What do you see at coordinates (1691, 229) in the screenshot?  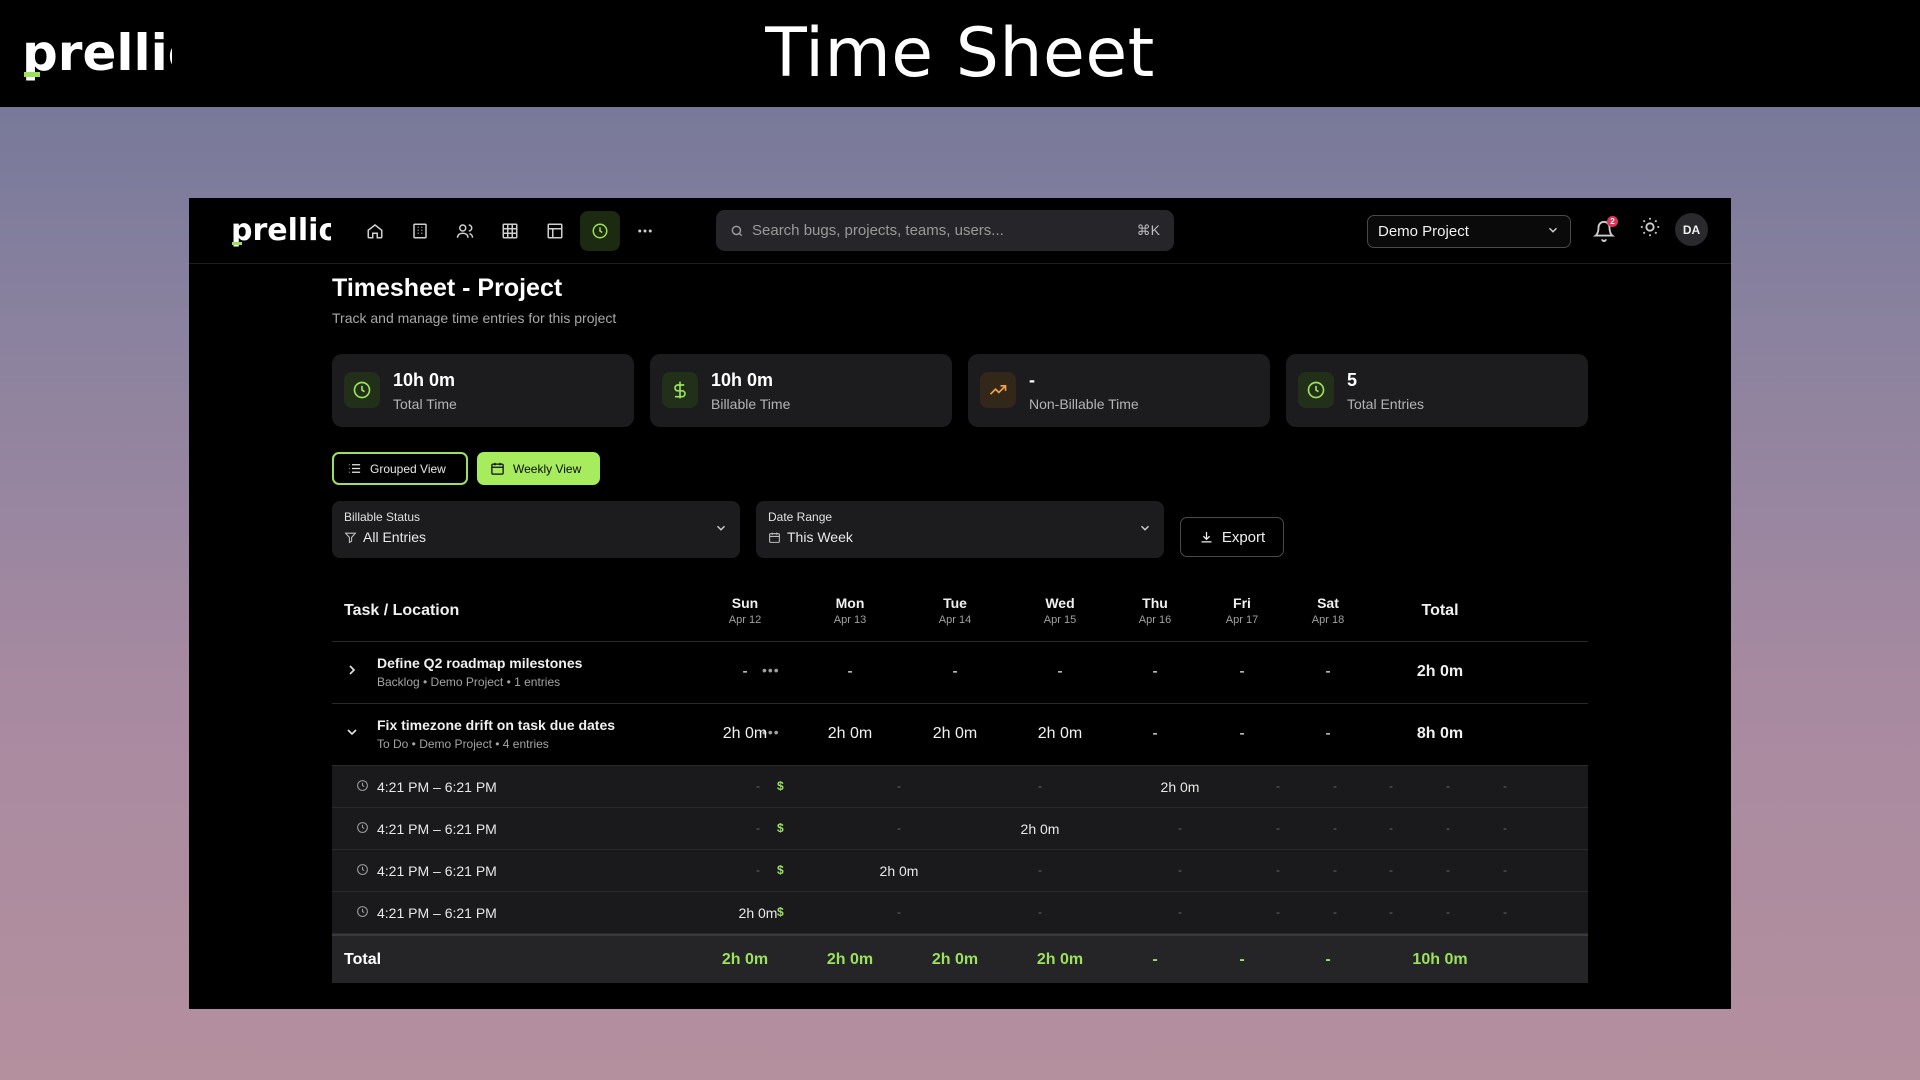 I see `avatar: DA` at bounding box center [1691, 229].